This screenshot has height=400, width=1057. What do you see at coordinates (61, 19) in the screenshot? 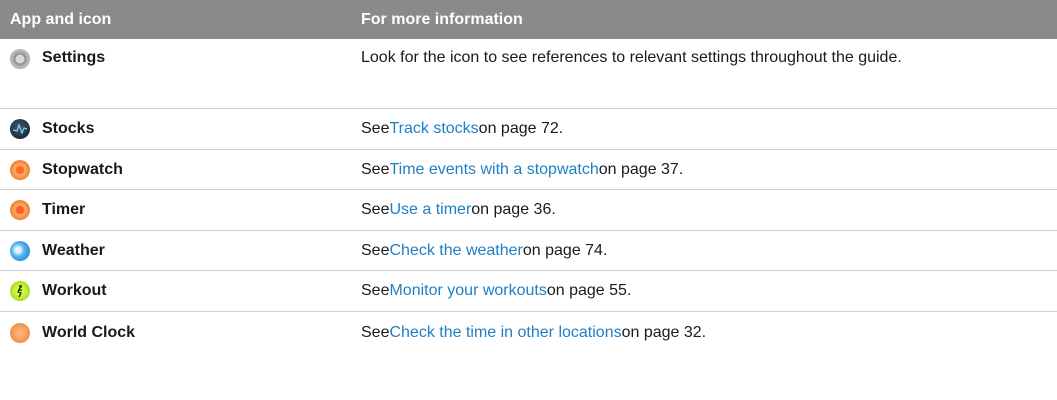
I see `header-app-and-icon: App and icon` at bounding box center [61, 19].